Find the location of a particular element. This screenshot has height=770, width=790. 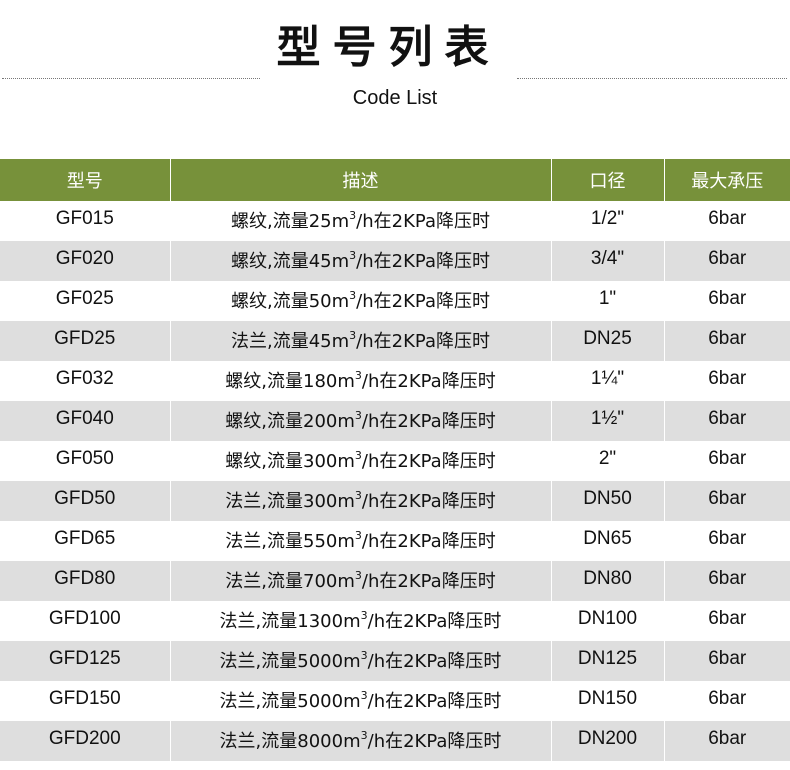

cell-description: 螺纹,流量45m3/h在2KPa降压时 is located at coordinates (361, 261).